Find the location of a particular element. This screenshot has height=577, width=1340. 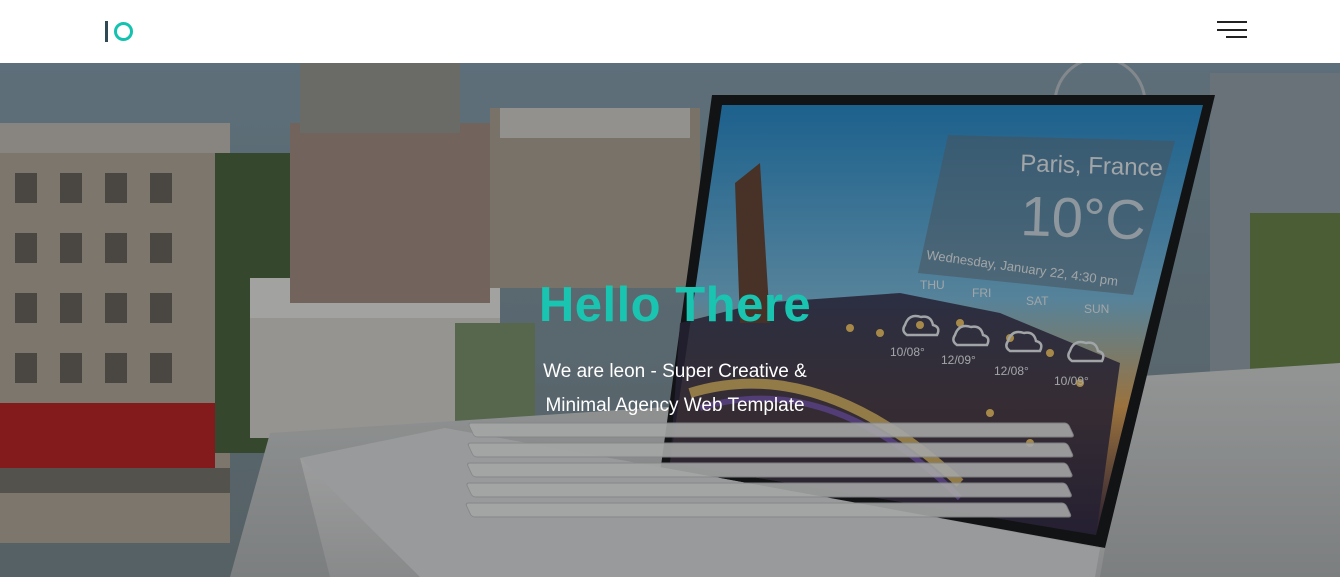

logo is located at coordinates (125, 31).